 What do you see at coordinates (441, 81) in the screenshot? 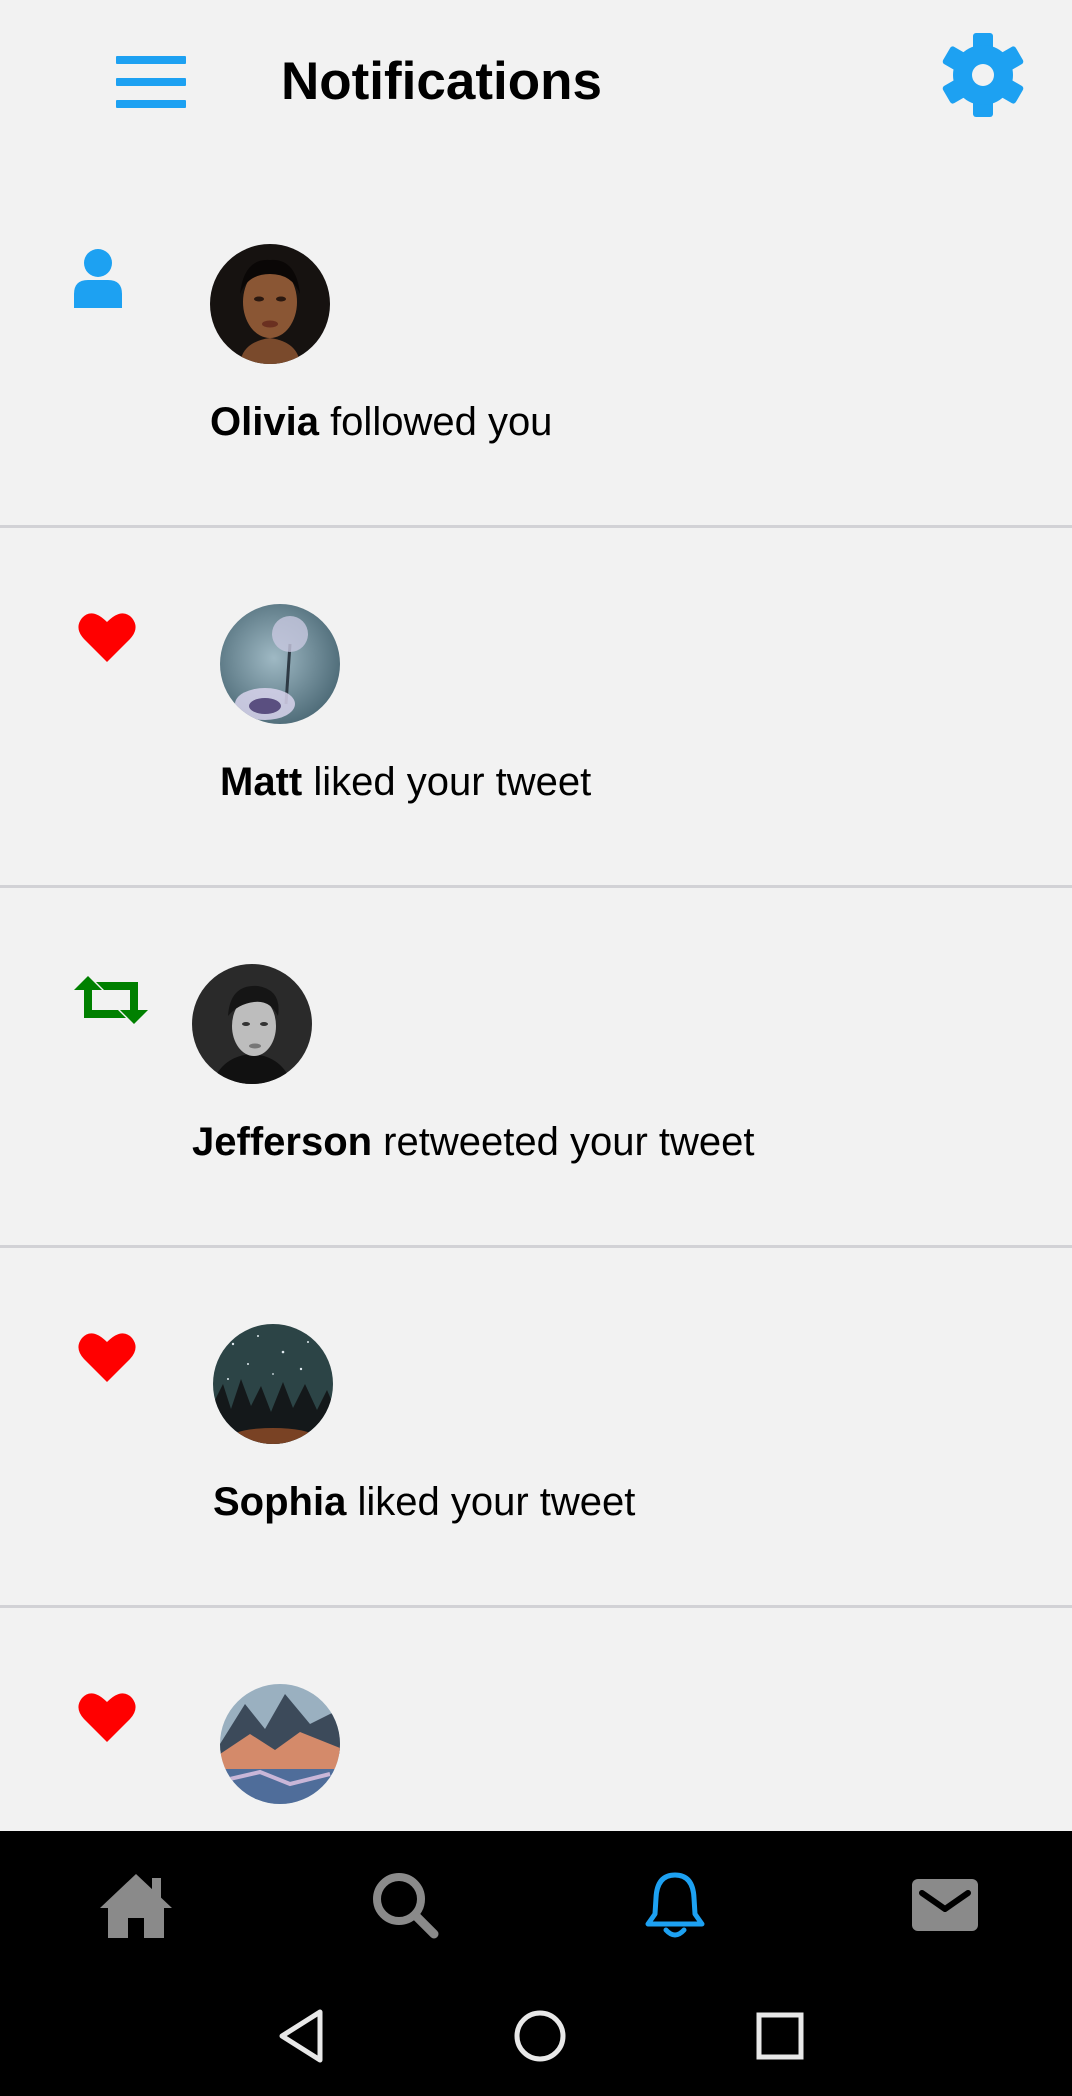
I see `page-title: Notifications` at bounding box center [441, 81].